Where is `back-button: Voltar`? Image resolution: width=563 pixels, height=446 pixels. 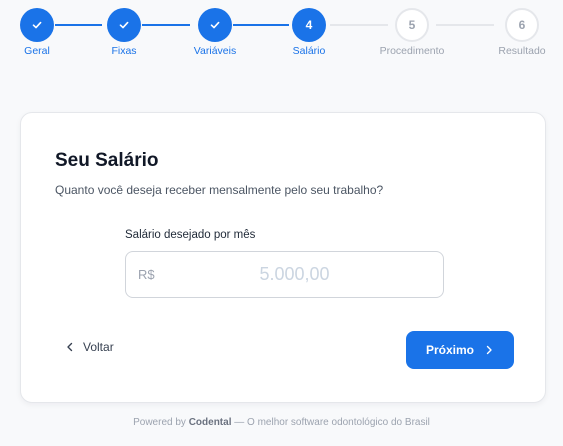
back-button: Voltar is located at coordinates (89, 347).